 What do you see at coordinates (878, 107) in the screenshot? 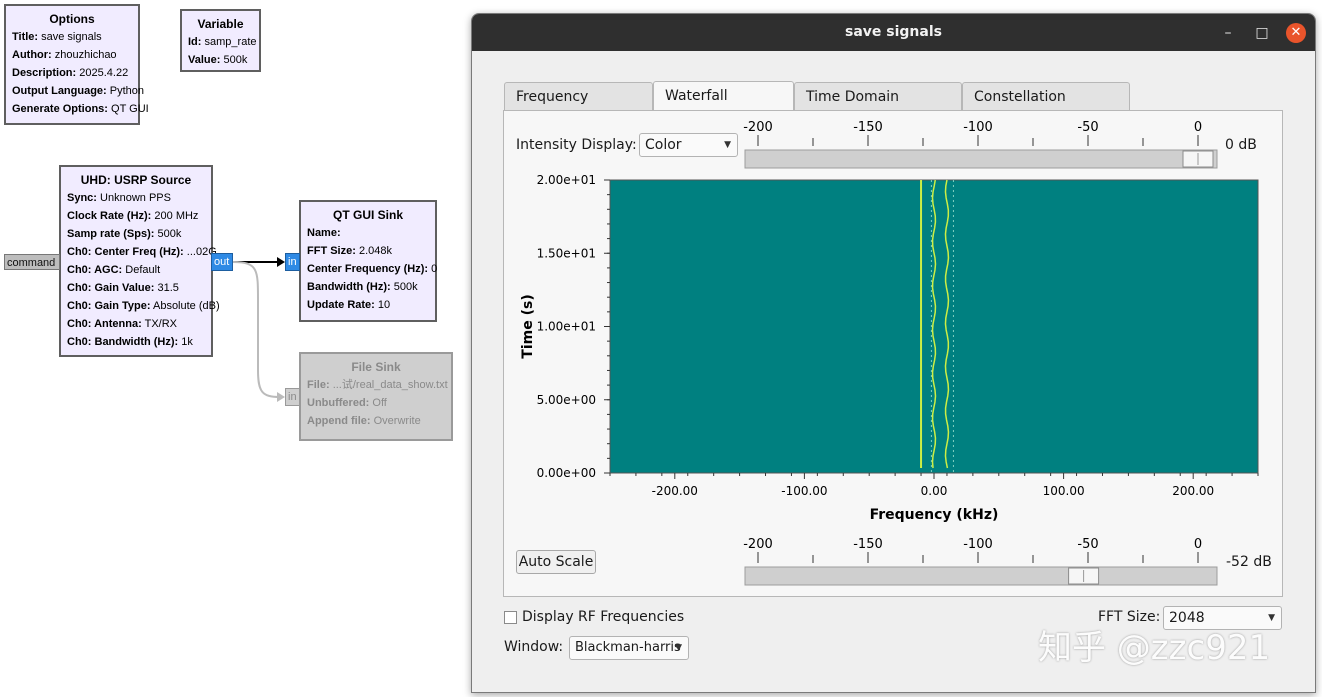
I see `tab-time-domain-display: Time Domain Display` at bounding box center [878, 107].